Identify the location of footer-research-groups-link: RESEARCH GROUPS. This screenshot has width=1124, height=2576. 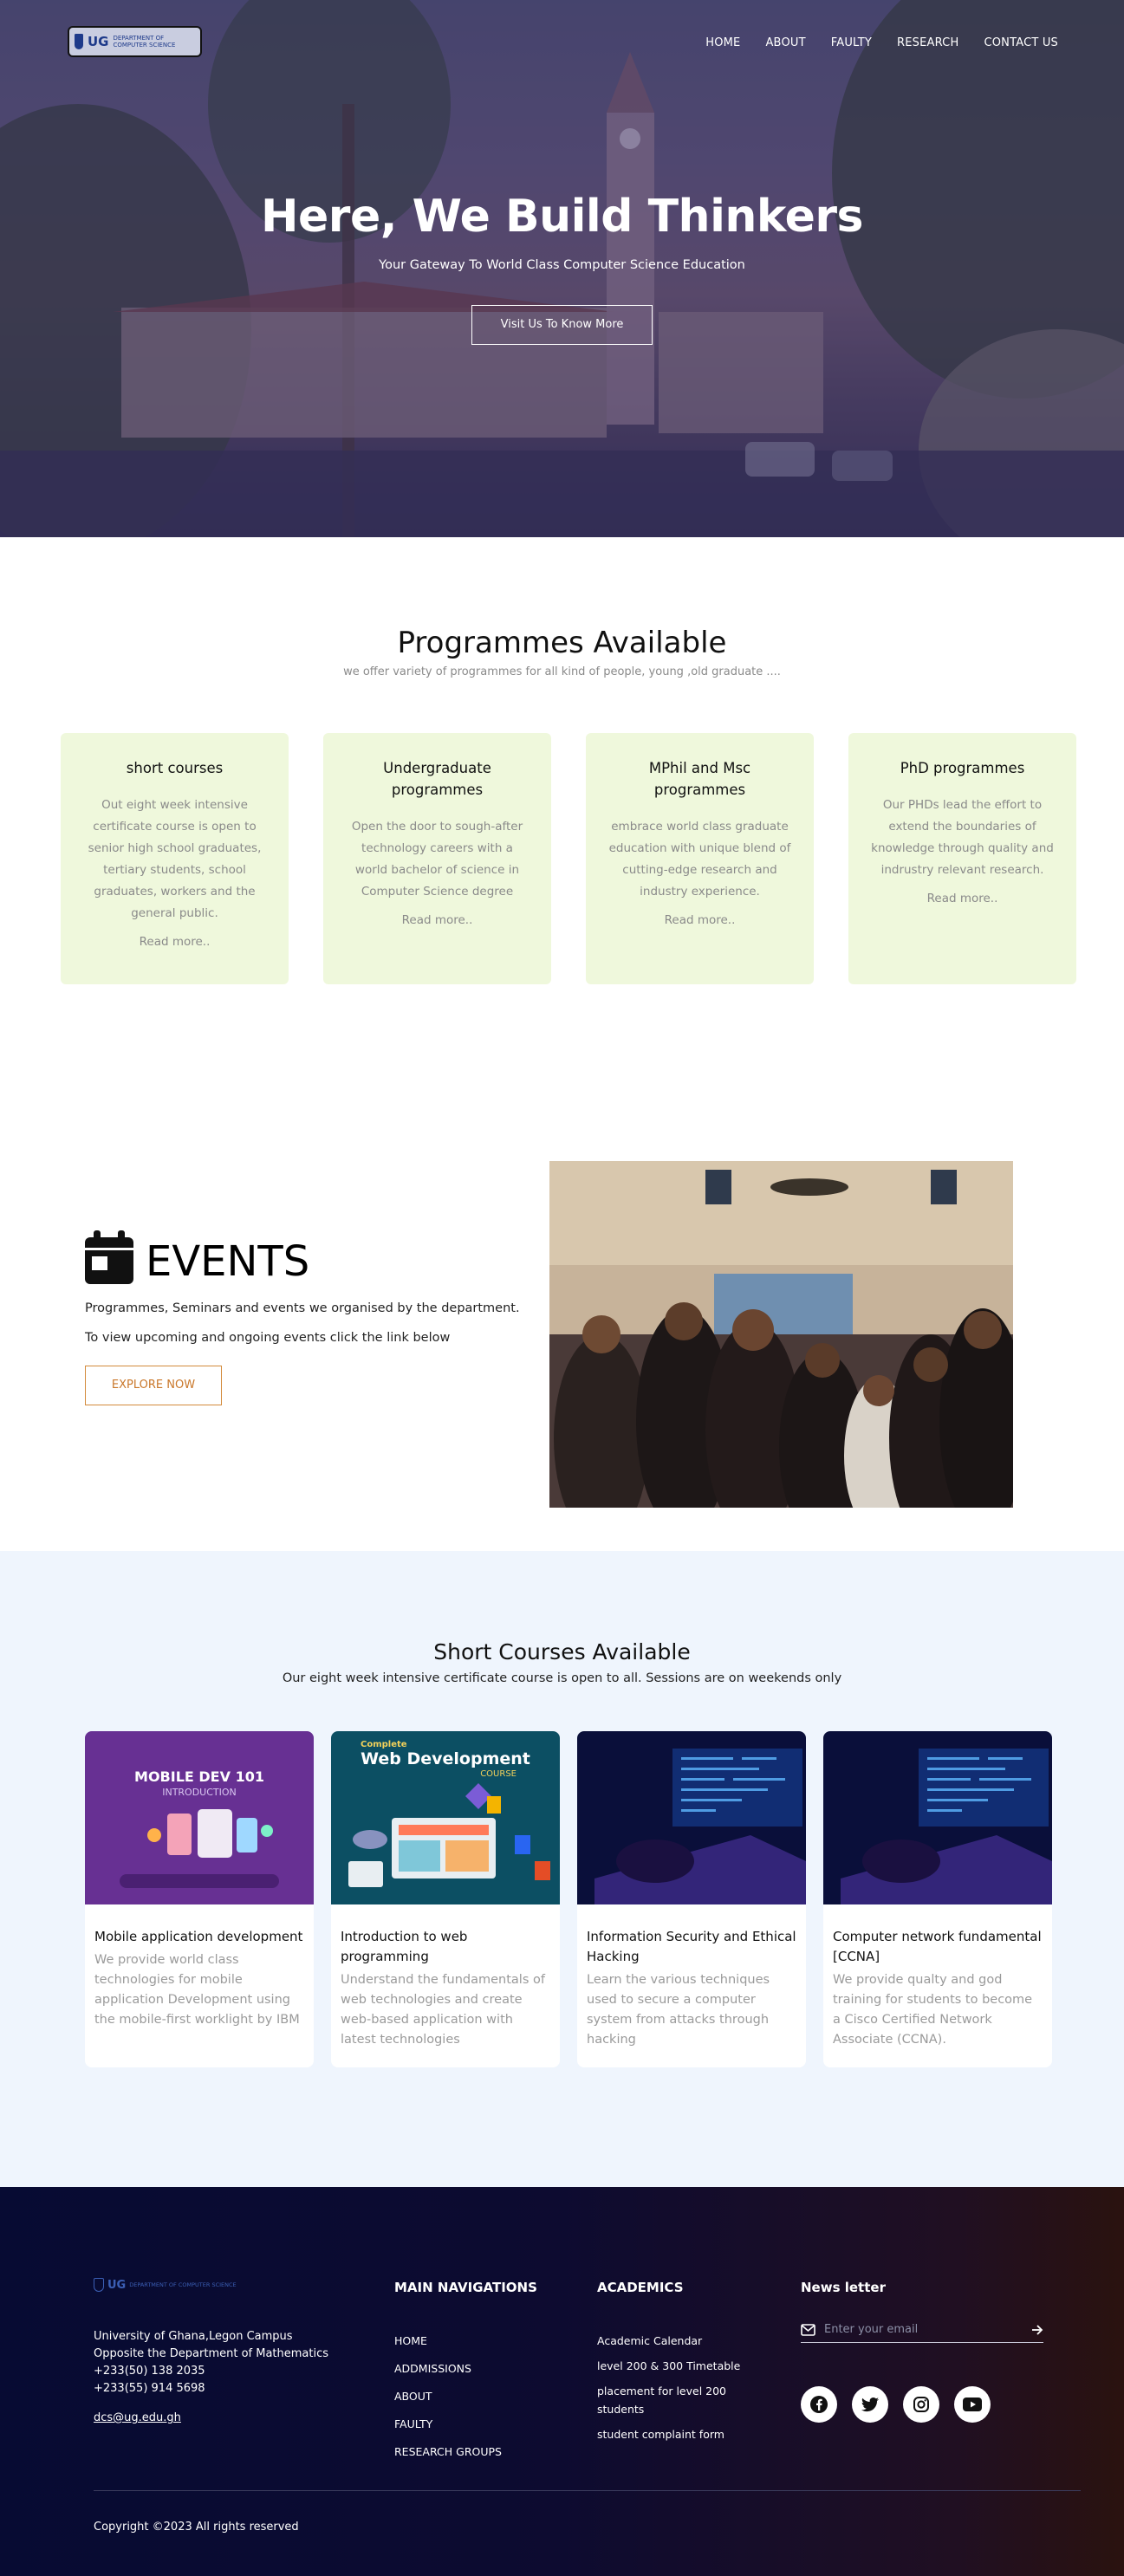
(448, 2452).